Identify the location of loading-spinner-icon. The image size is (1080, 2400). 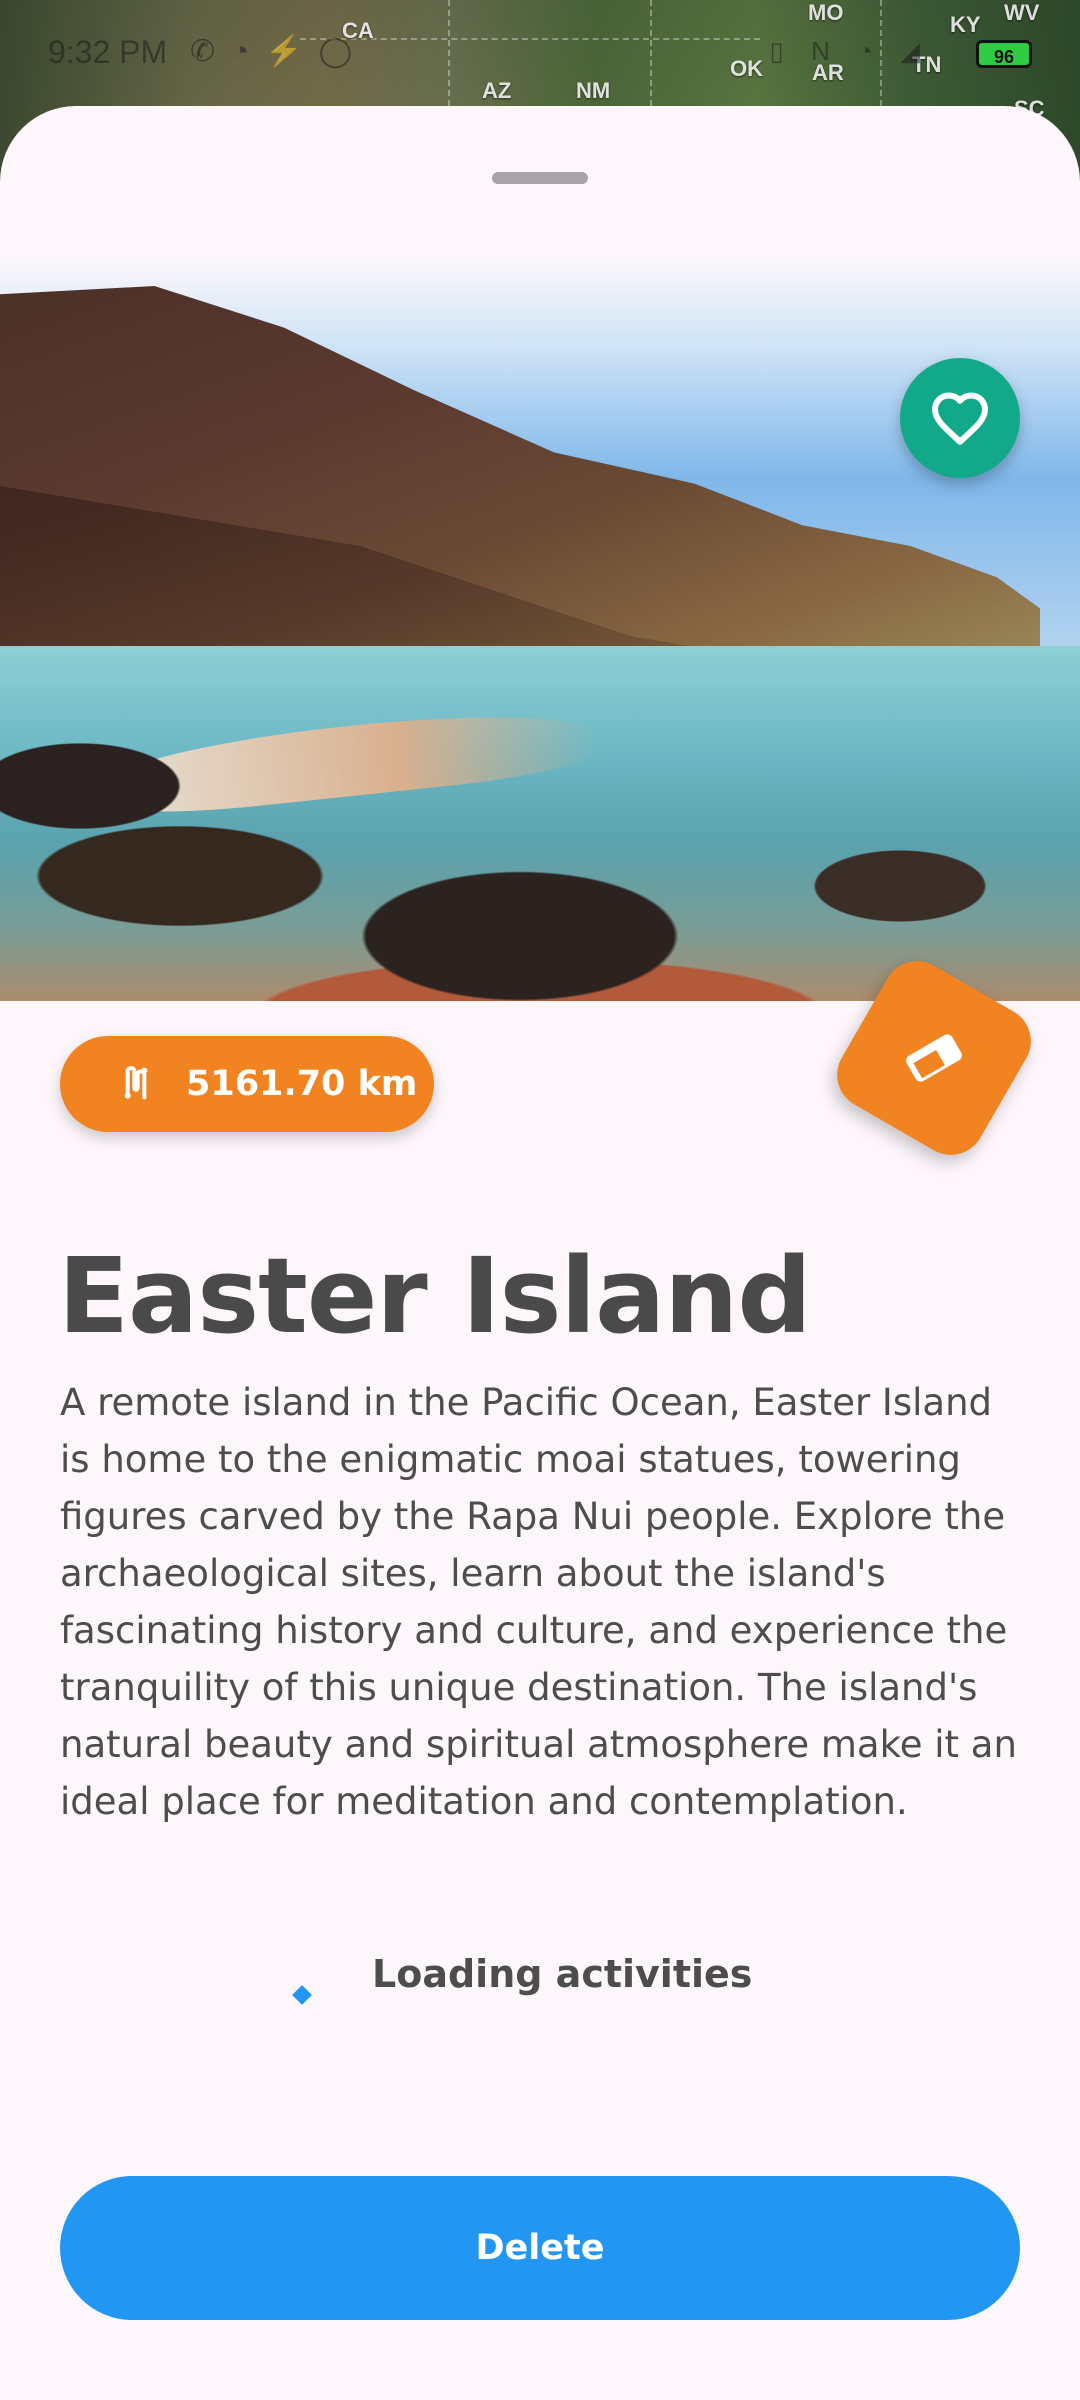
(302, 1995).